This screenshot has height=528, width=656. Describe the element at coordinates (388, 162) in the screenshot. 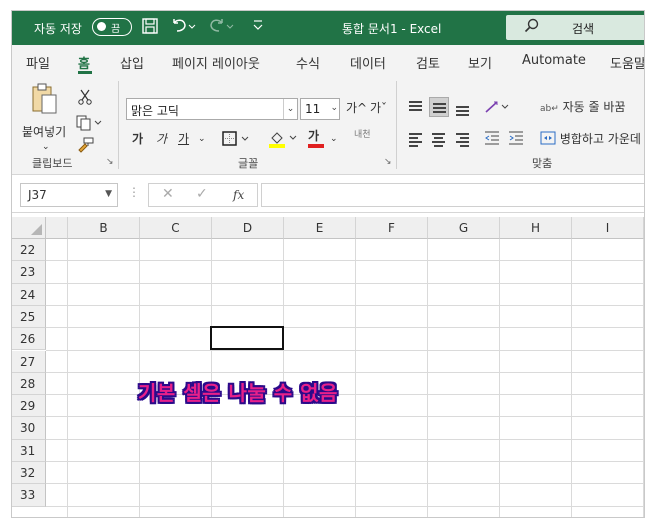

I see `font-launcher-icon: ↘` at that location.